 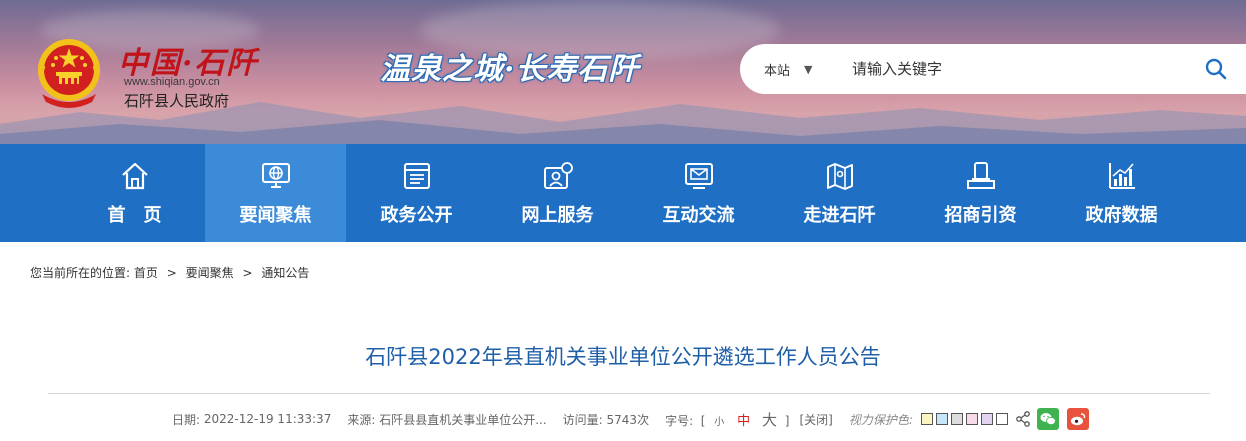 What do you see at coordinates (416, 176) in the screenshot?
I see `document-list-icon` at bounding box center [416, 176].